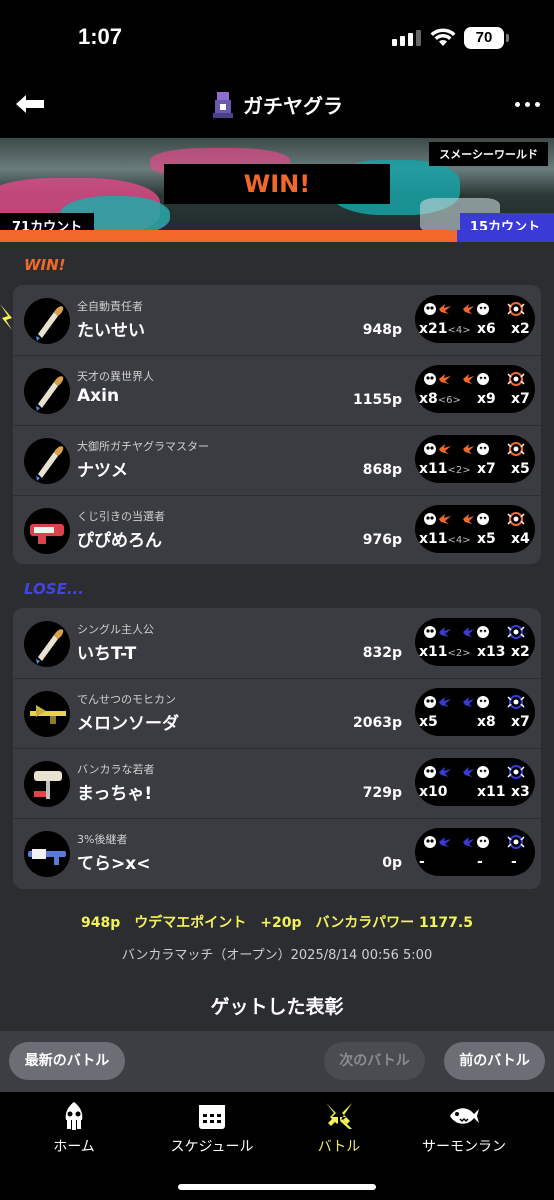  Describe the element at coordinates (475, 782) in the screenshot. I see `player-stats: x10 x11 x3` at that location.